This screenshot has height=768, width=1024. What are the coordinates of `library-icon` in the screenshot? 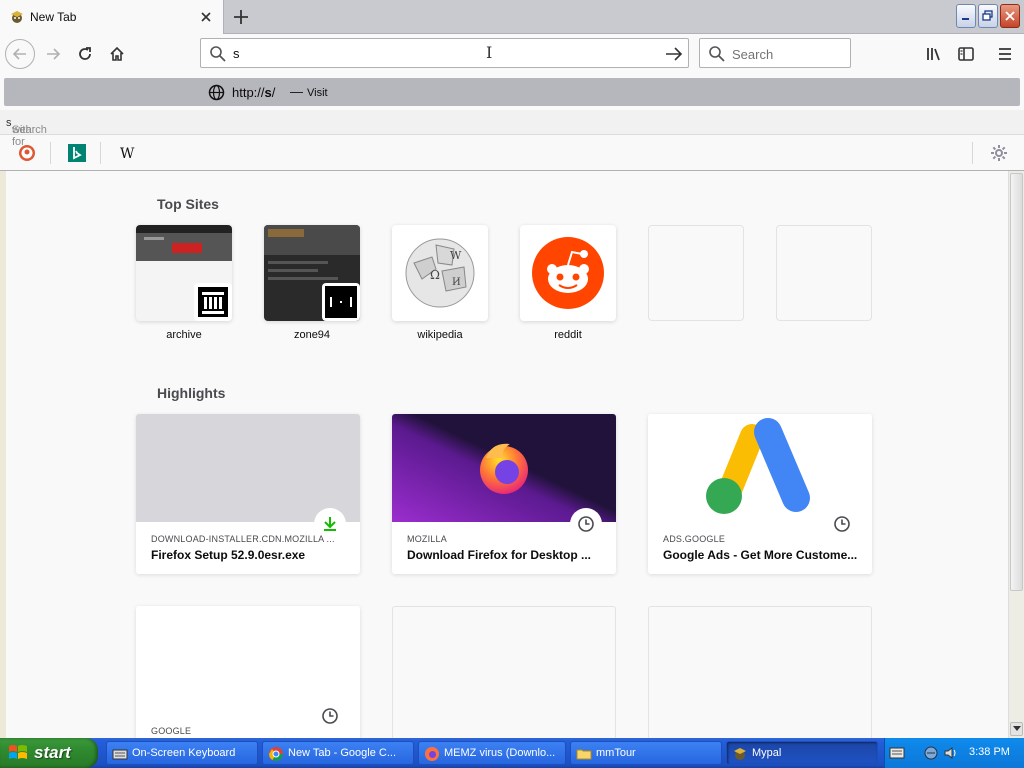 It's located at (933, 54).